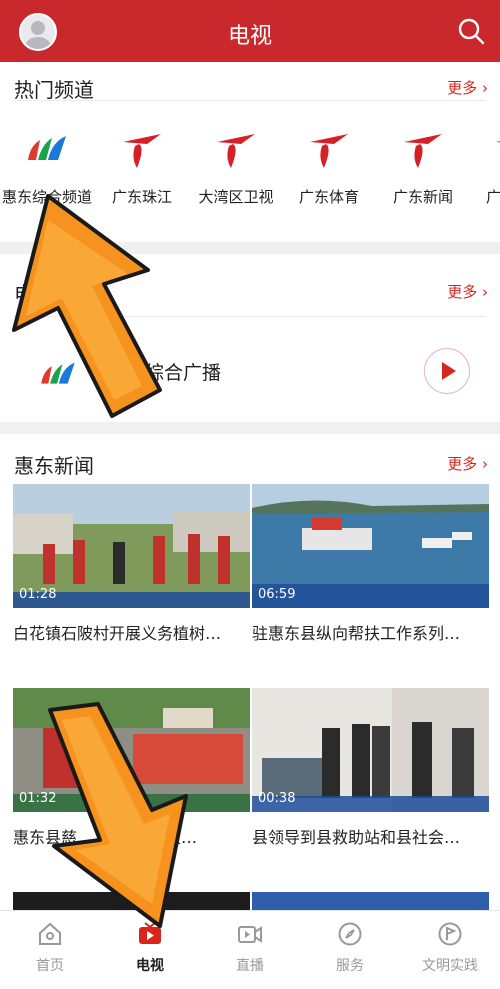 The width and height of the screenshot is (500, 989). I want to click on page-title: 电视, so click(249, 36).